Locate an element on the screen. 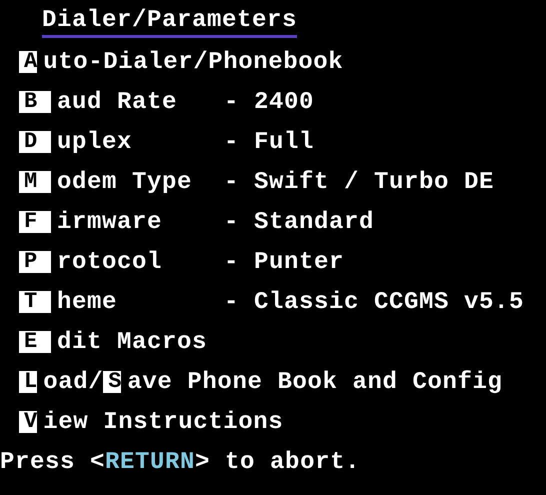 Image resolution: width=546 pixels, height=495 pixels. hotkey-label: D is located at coordinates (35, 142).